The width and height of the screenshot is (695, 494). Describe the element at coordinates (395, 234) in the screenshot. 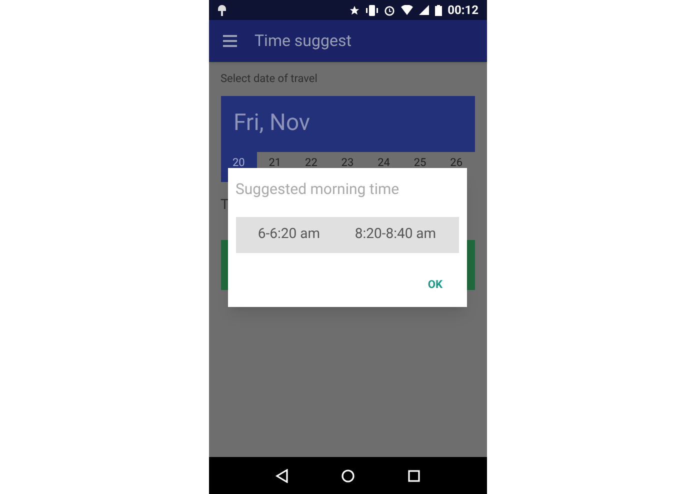

I see `time-slot: 8:20-8:40 am` at that location.